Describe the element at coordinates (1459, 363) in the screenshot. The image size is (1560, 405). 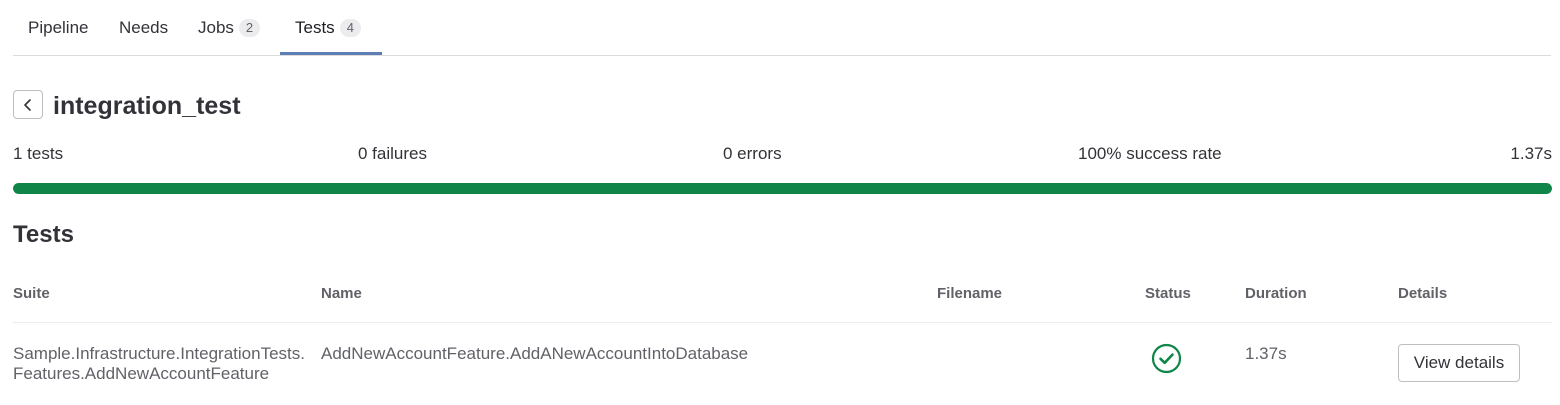
I see `view-details-button: View details` at that location.